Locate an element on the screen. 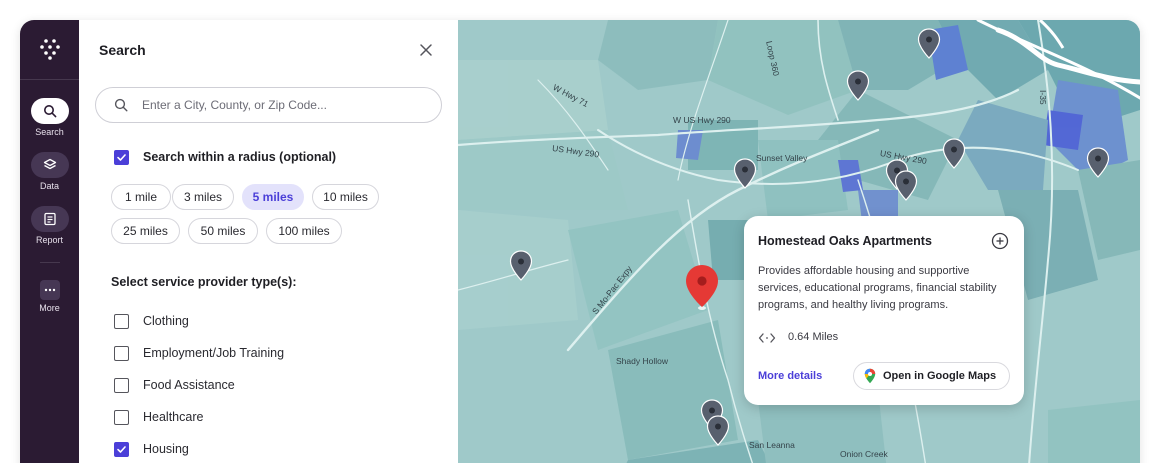  open-google-maps-label: Open in Google Maps is located at coordinates (940, 376).